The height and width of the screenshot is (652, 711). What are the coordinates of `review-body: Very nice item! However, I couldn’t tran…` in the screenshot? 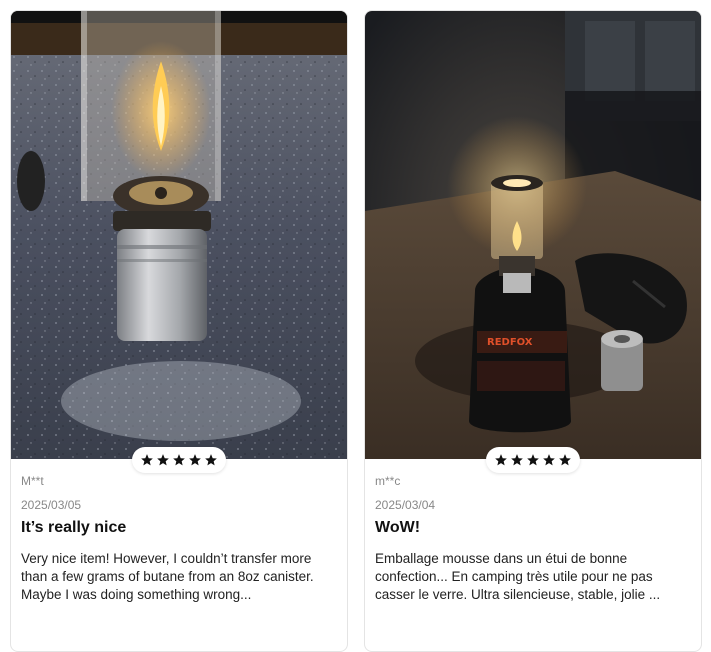 It's located at (167, 576).